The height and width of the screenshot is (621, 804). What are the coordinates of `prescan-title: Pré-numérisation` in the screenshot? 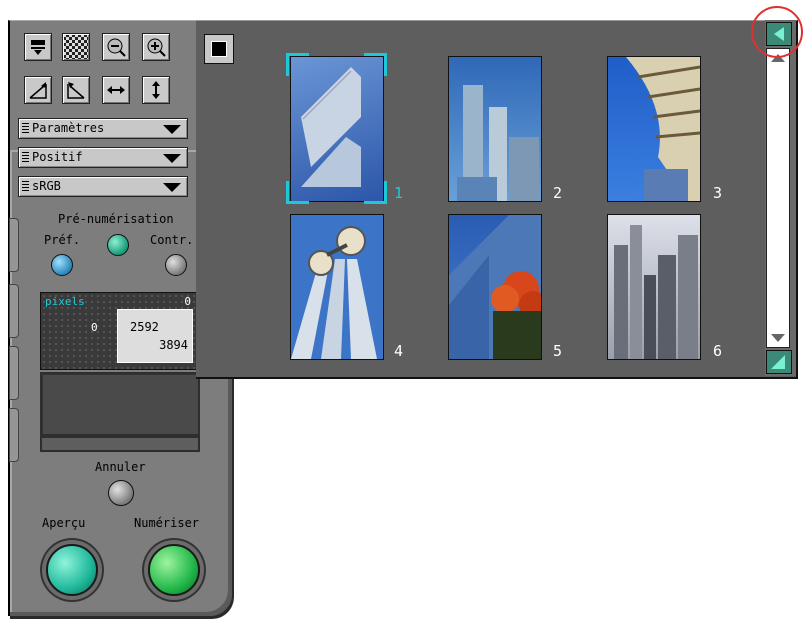 It's located at (116, 219).